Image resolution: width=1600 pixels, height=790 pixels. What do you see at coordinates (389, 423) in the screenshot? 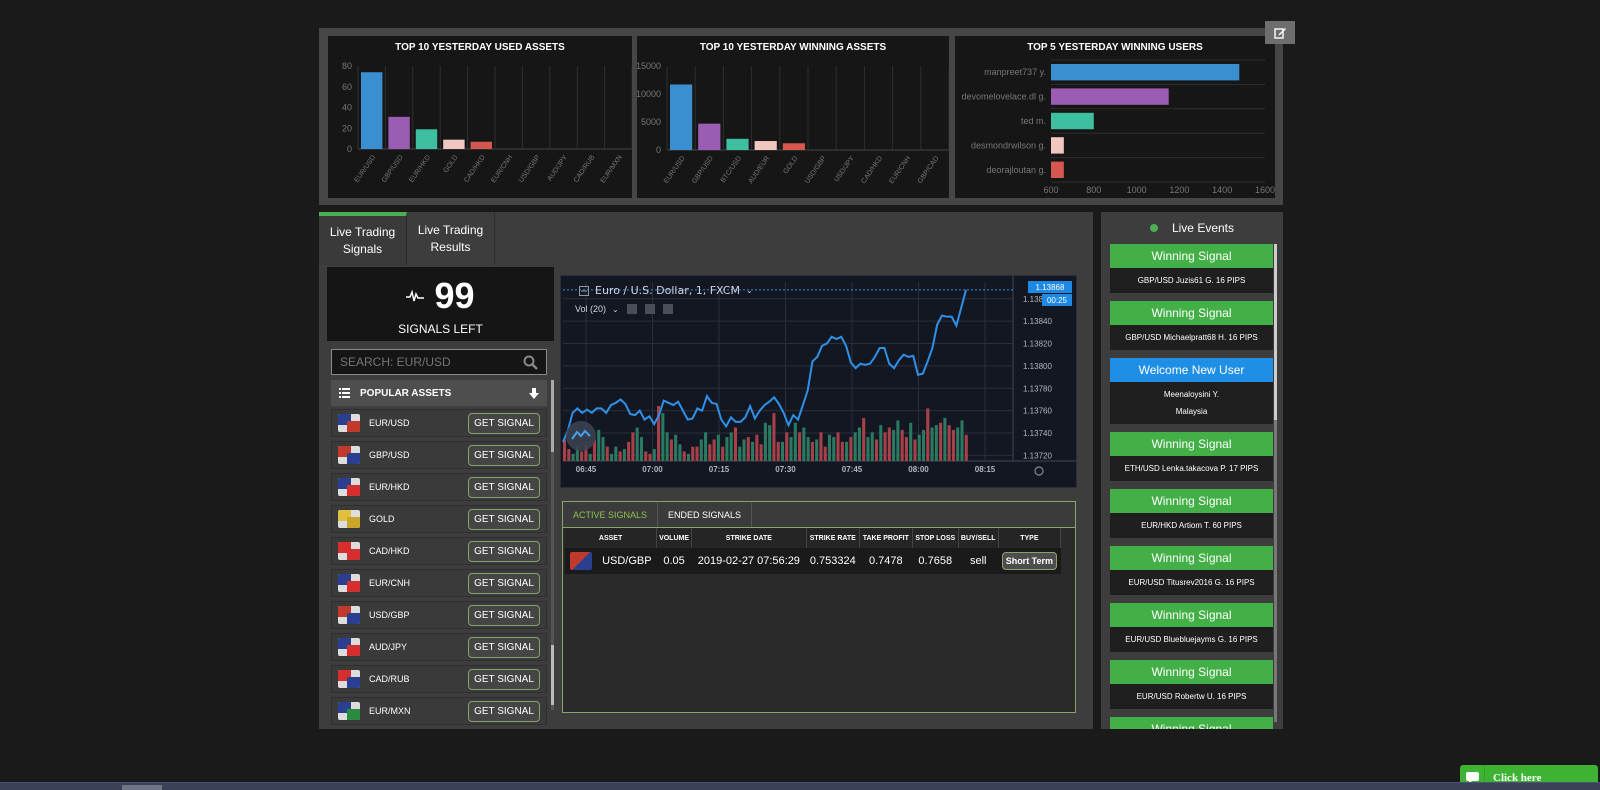
I see `asset-name: EUR/USD` at bounding box center [389, 423].